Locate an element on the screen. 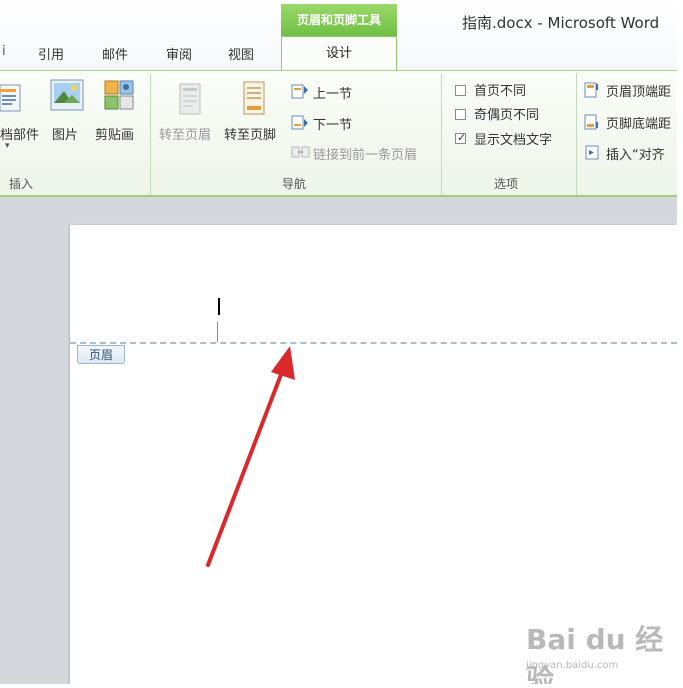  annotation-arrow-icon is located at coordinates (250, 456).